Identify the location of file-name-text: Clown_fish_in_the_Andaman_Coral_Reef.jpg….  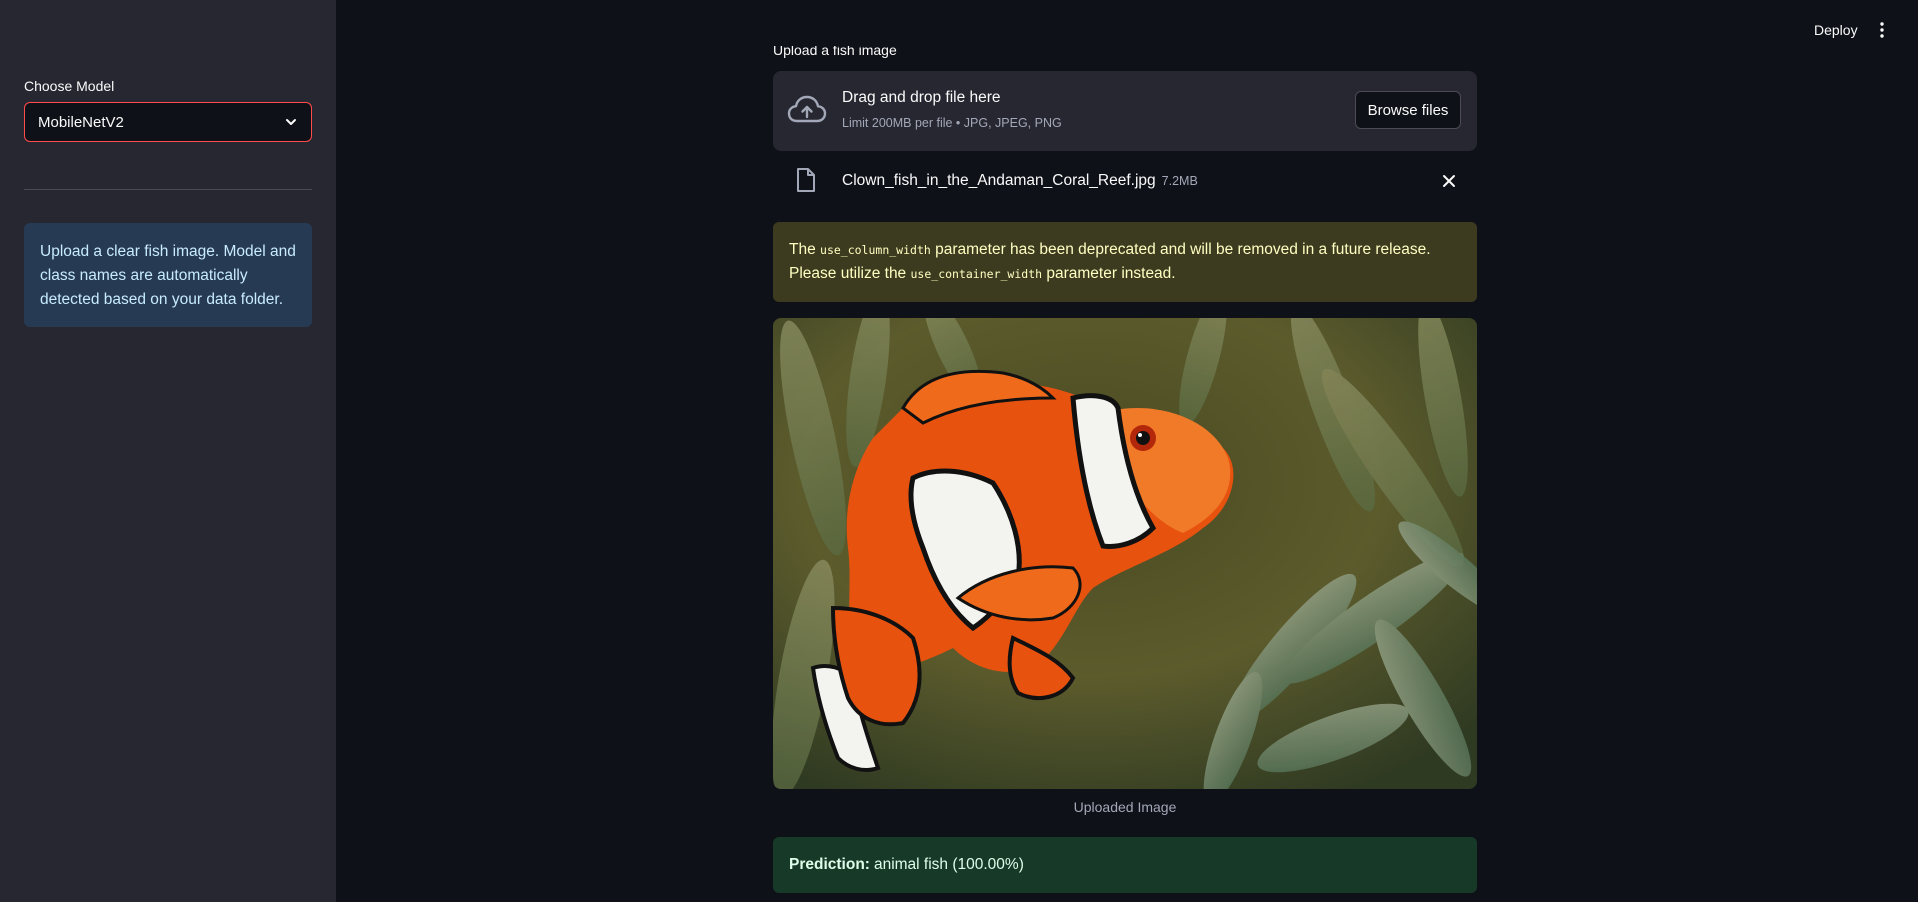
(1020, 180).